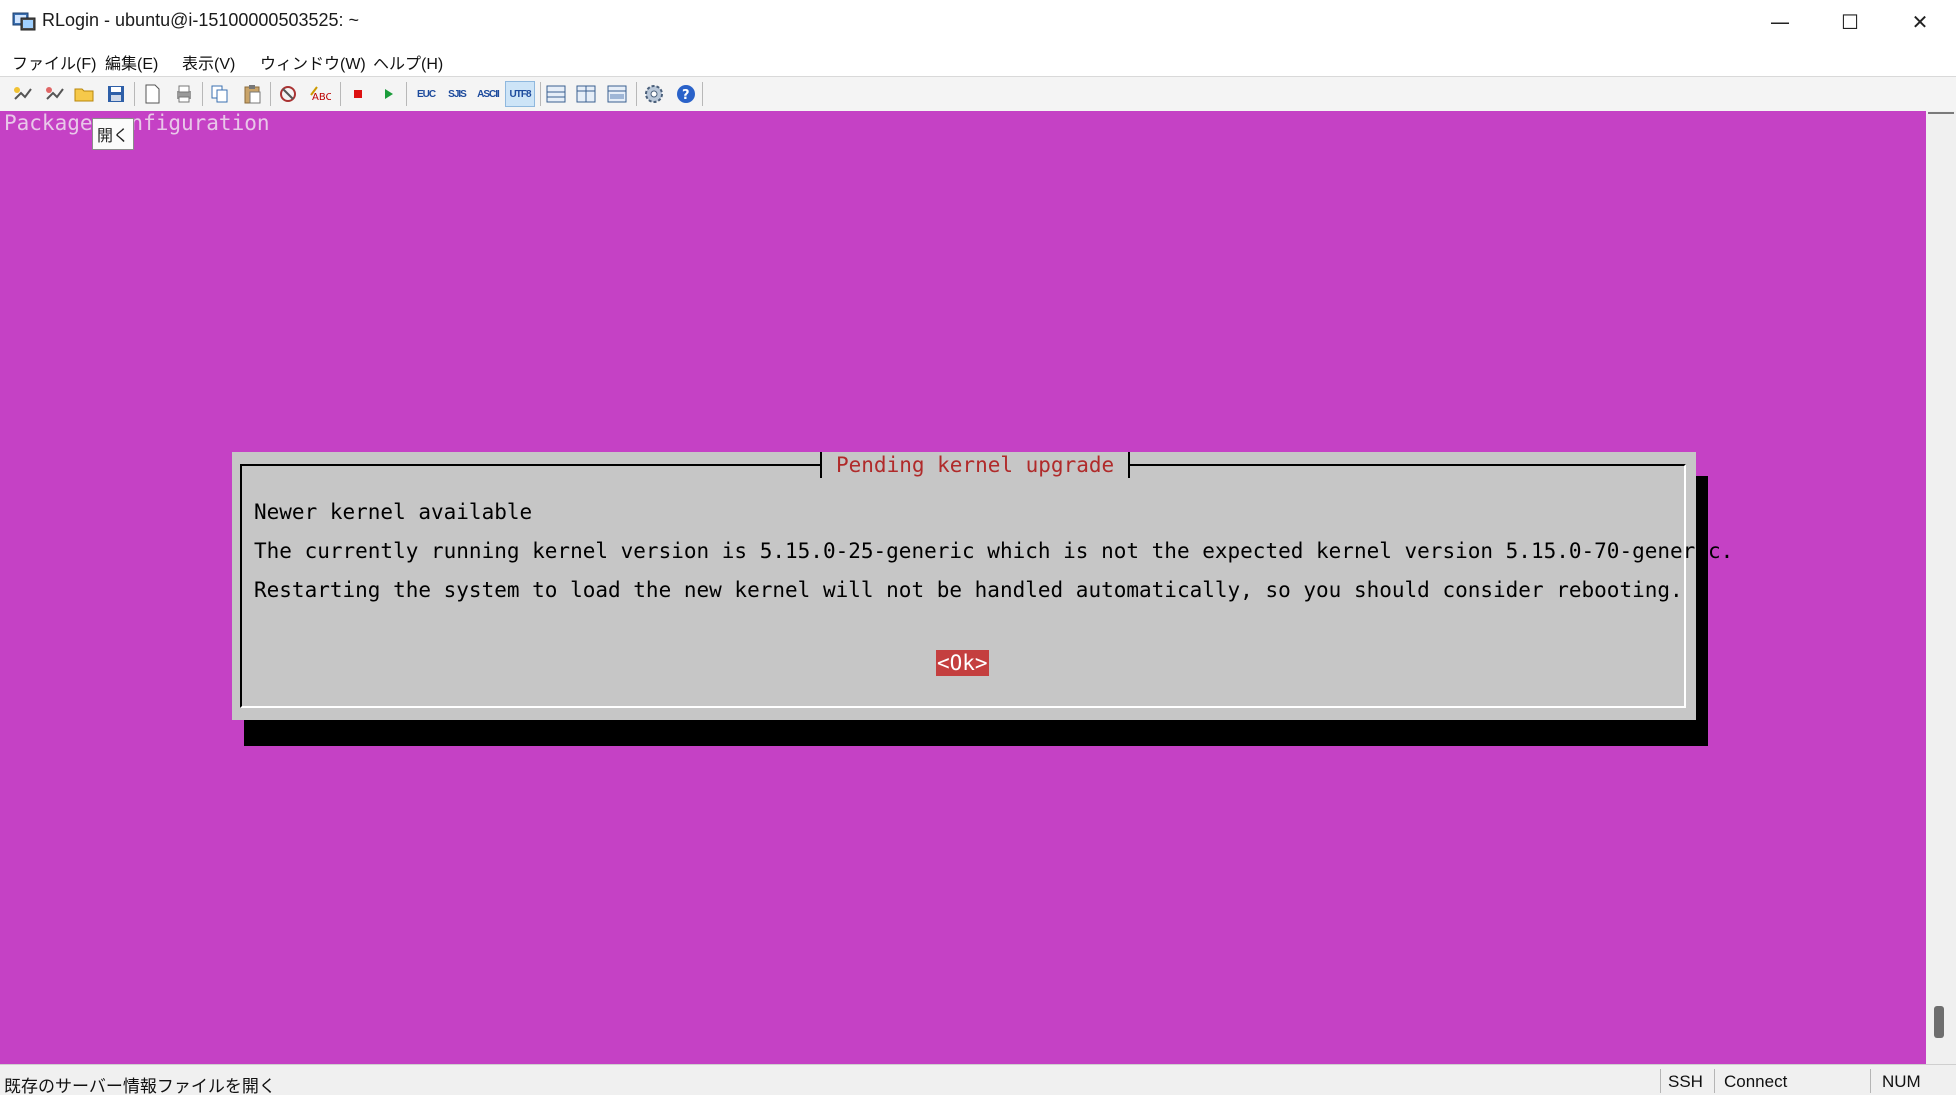 This screenshot has width=1956, height=1097. Describe the element at coordinates (84, 94) in the screenshot. I see `open-folder-icon` at that location.